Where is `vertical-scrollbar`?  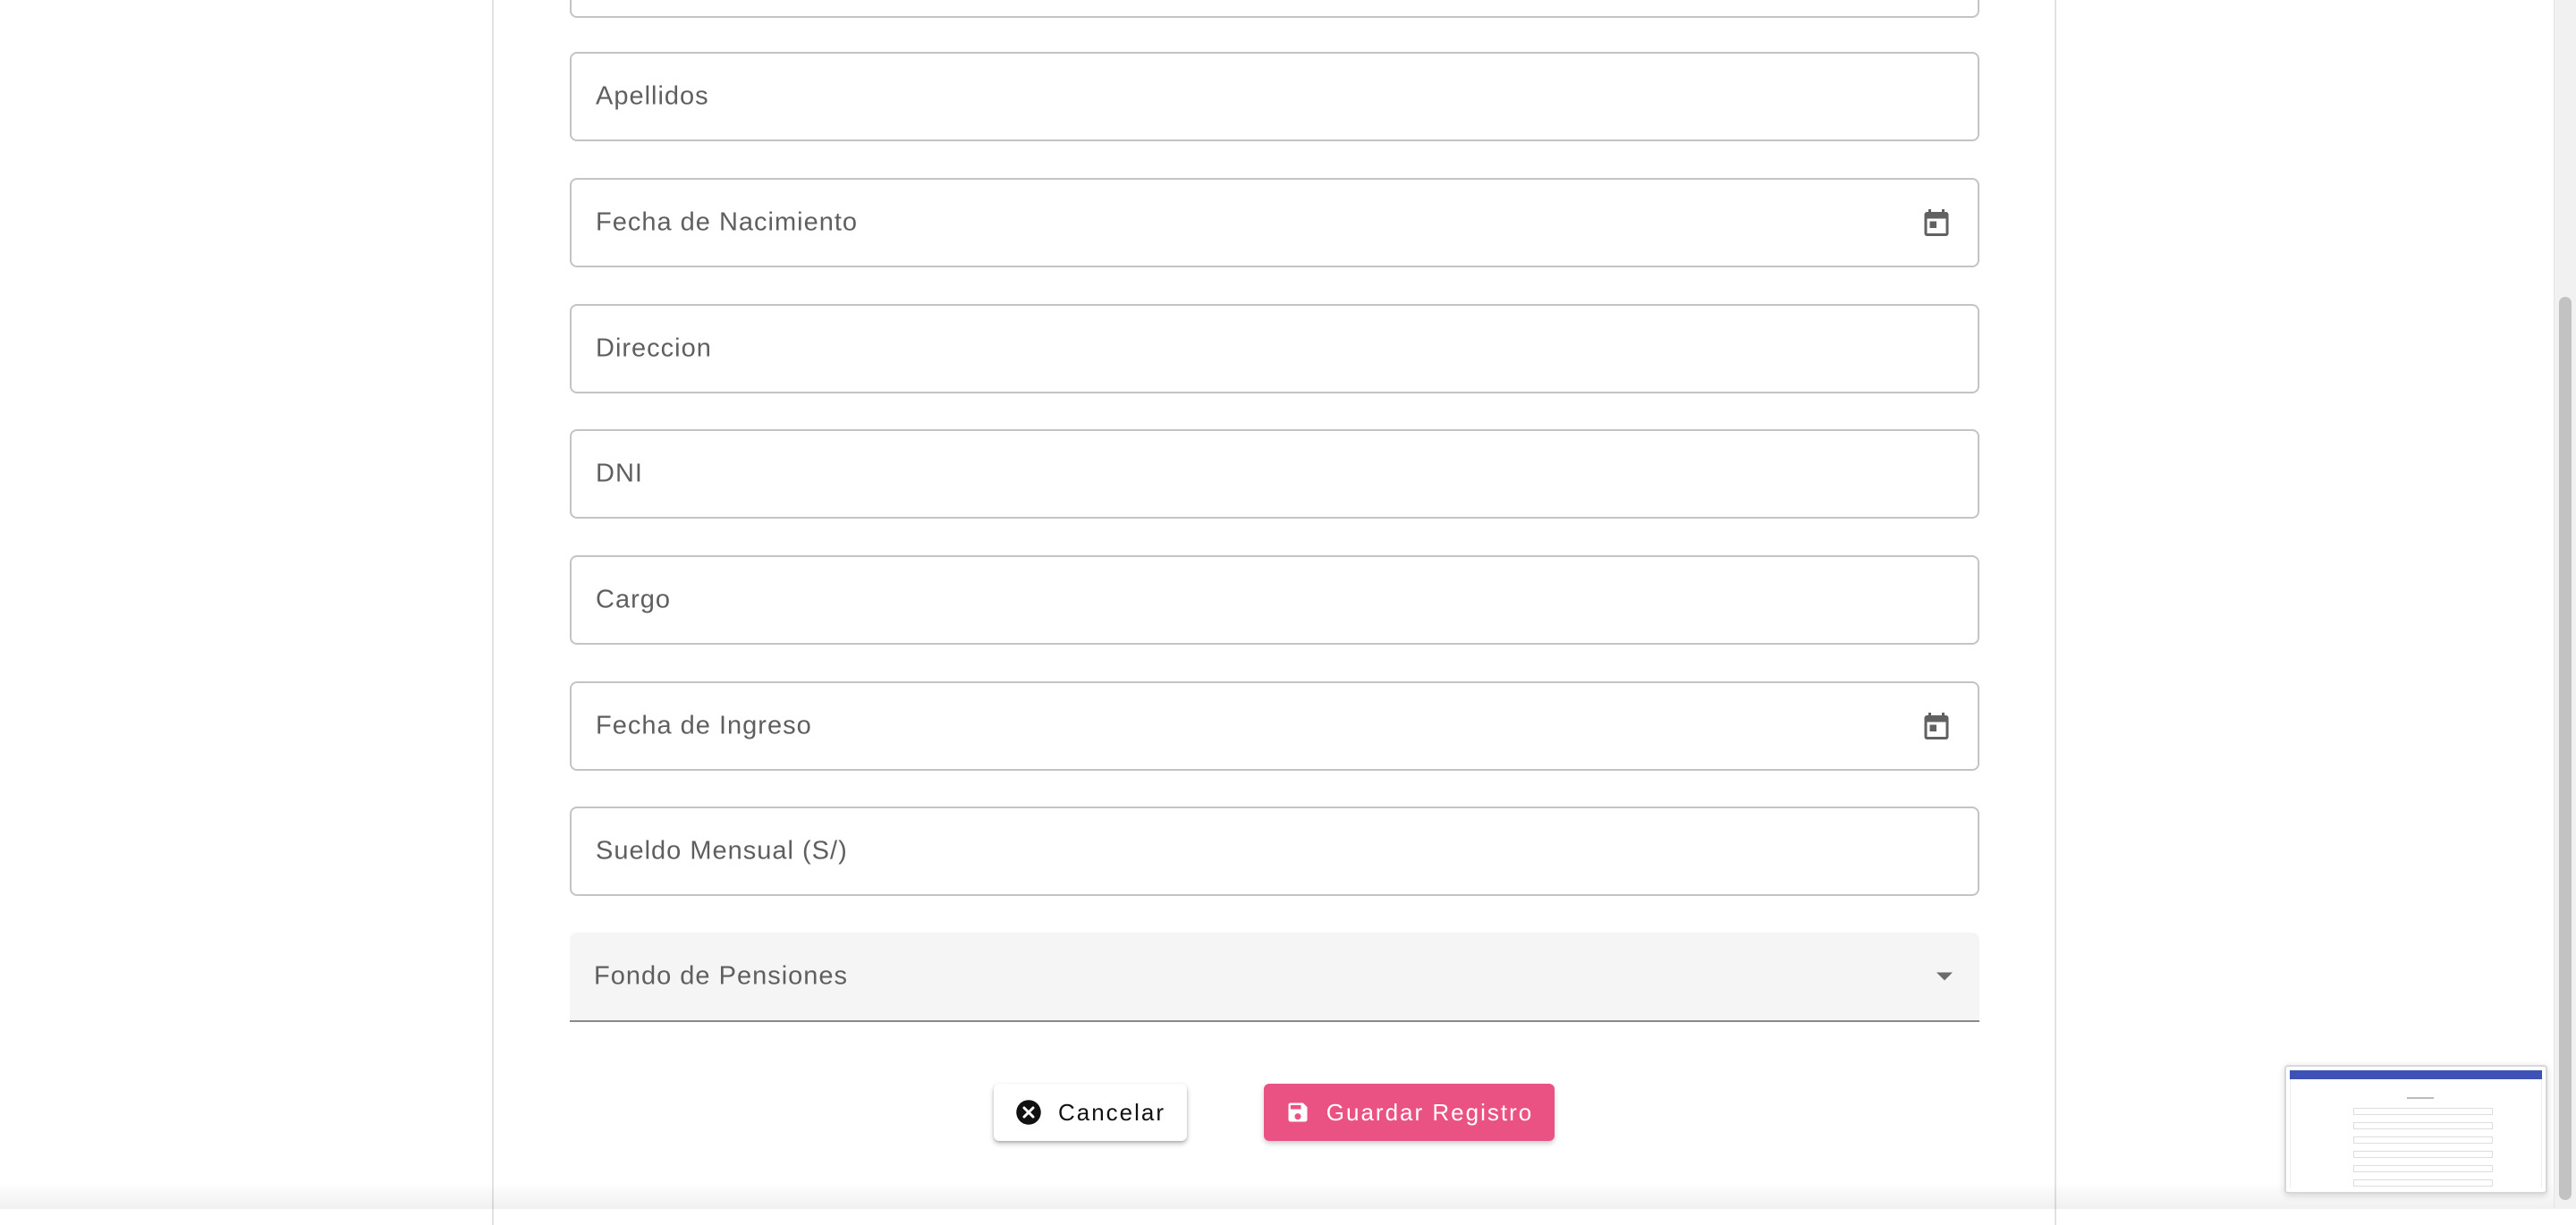
vertical-scrollbar is located at coordinates (2565, 604).